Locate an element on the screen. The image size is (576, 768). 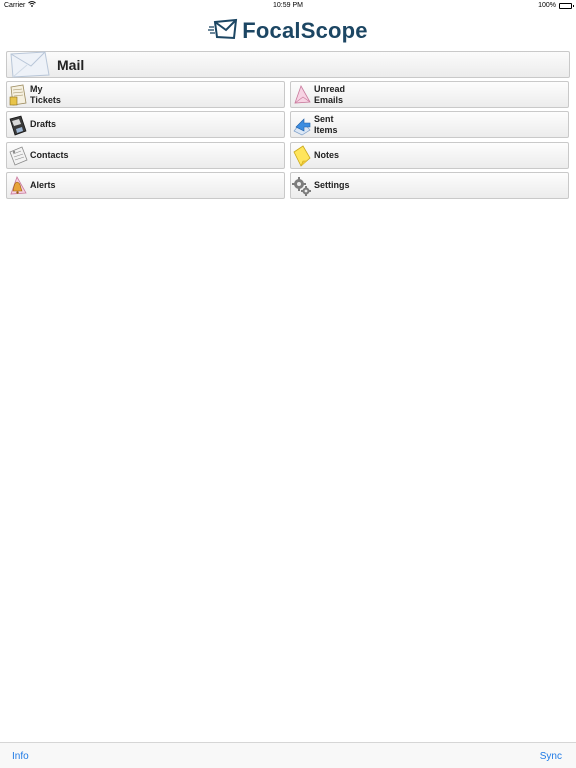
contacts-card-icon is located at coordinates (18, 156).